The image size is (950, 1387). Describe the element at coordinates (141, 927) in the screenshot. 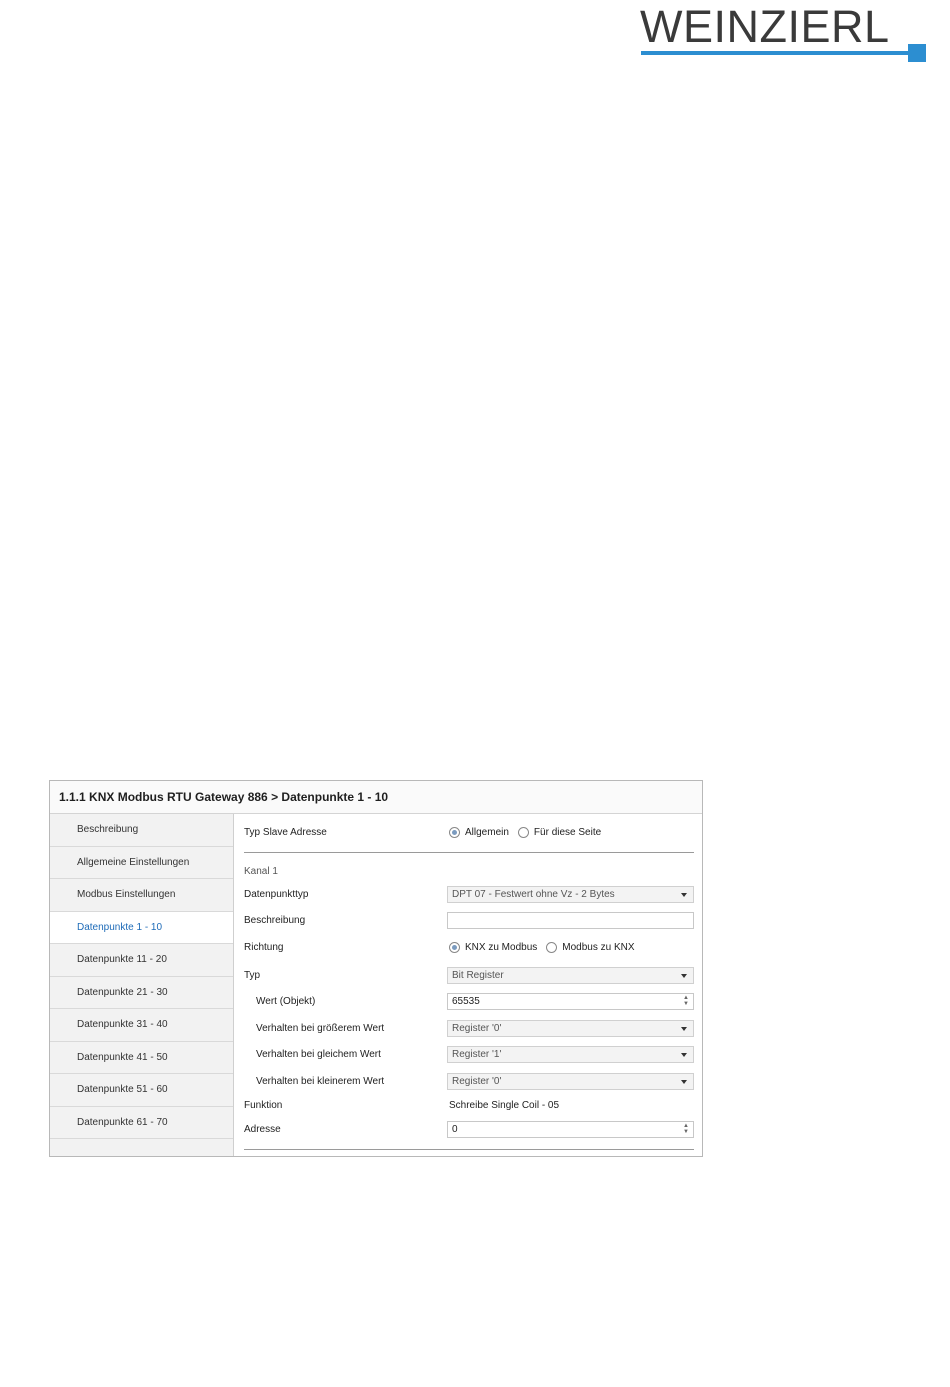

I see `sidebar-item-datenpunkte-1-10: Datenpunkte 1 - 10` at that location.